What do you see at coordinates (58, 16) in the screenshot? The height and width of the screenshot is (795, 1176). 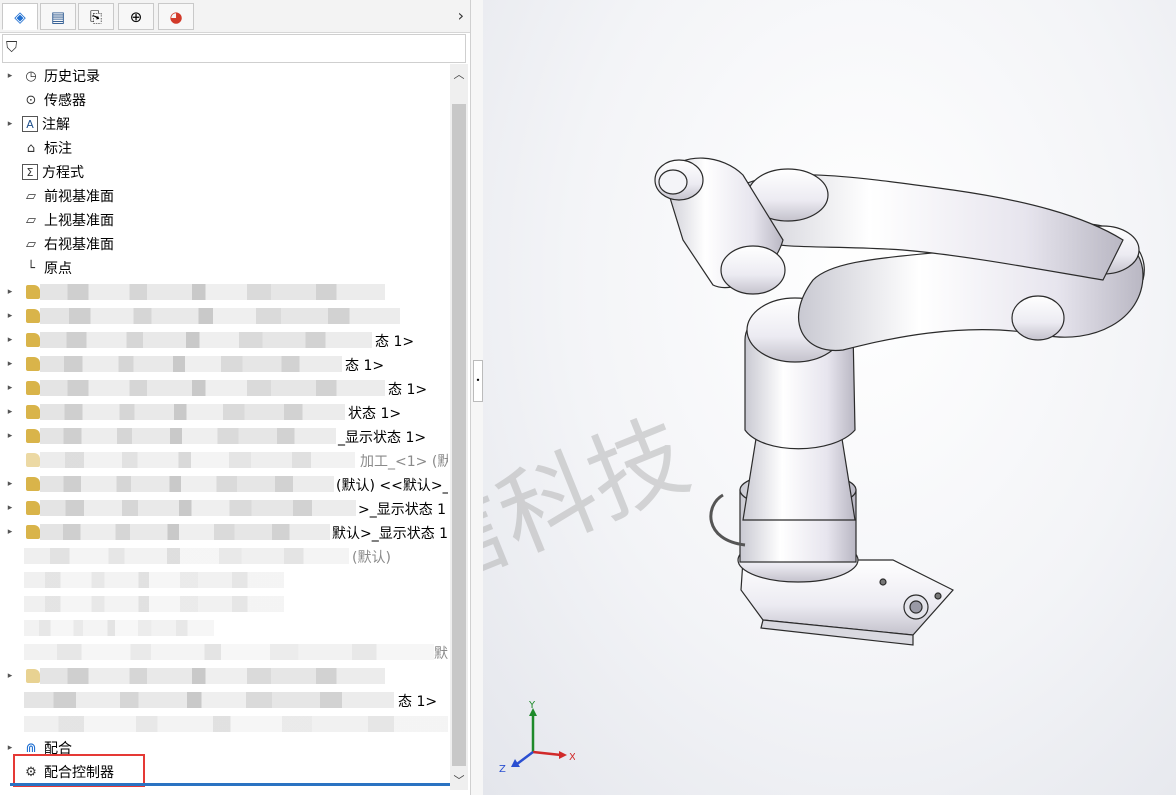 I see `tab-property-manager: ▤` at bounding box center [58, 16].